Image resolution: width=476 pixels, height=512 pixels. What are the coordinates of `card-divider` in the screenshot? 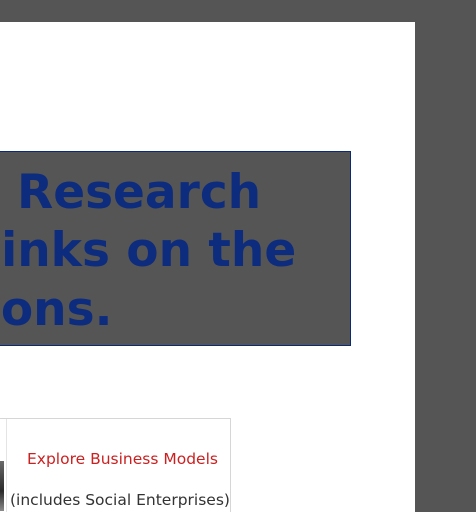 It's located at (6, 465).